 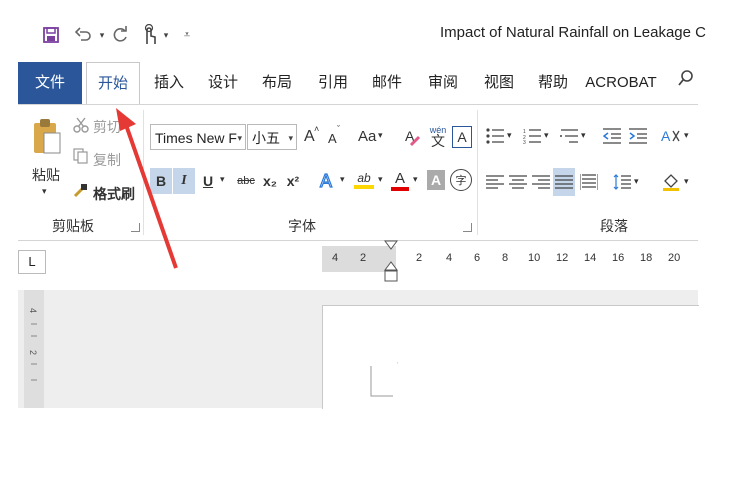 What do you see at coordinates (51, 35) in the screenshot?
I see `save-icon` at bounding box center [51, 35].